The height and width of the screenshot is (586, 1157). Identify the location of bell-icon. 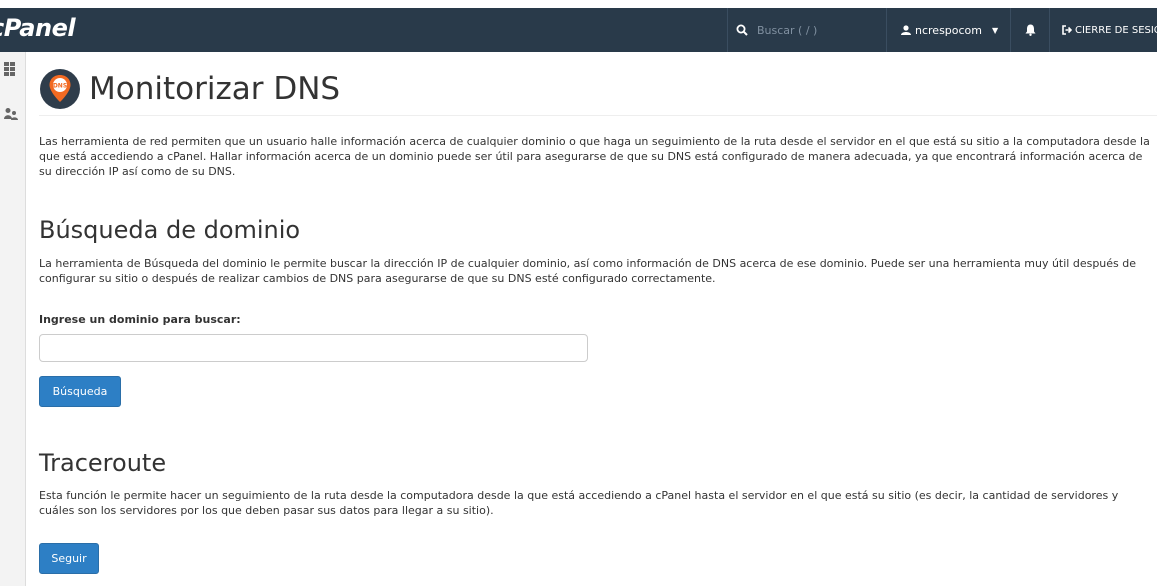
(1030, 30).